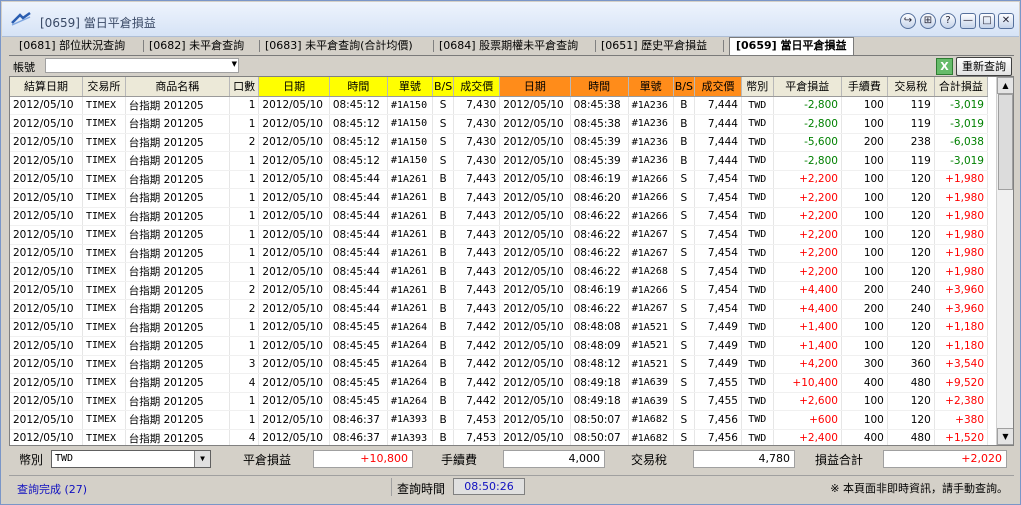 The width and height of the screenshot is (1021, 505). I want to click on cell-close-bs: B, so click(684, 142).